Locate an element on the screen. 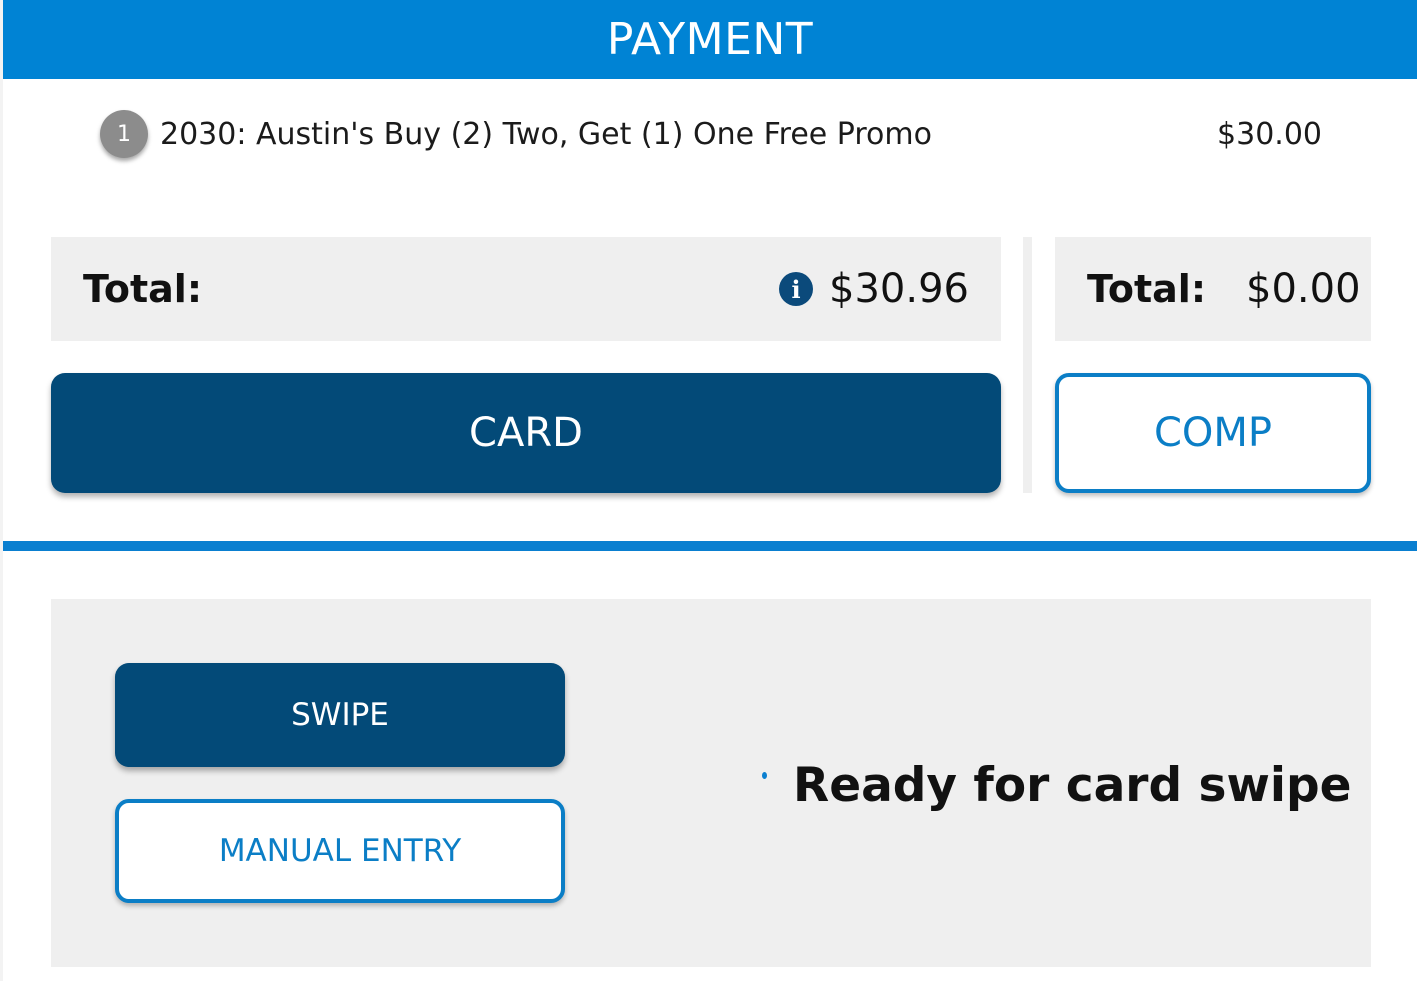  info-circle-icon: i is located at coordinates (796, 289).